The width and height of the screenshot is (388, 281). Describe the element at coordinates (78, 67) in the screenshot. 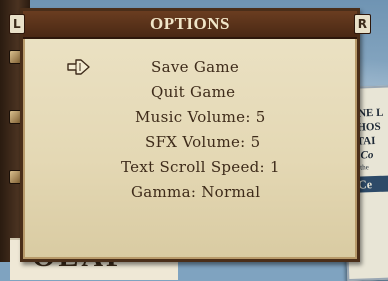

I see `pointing-hand-icon` at that location.